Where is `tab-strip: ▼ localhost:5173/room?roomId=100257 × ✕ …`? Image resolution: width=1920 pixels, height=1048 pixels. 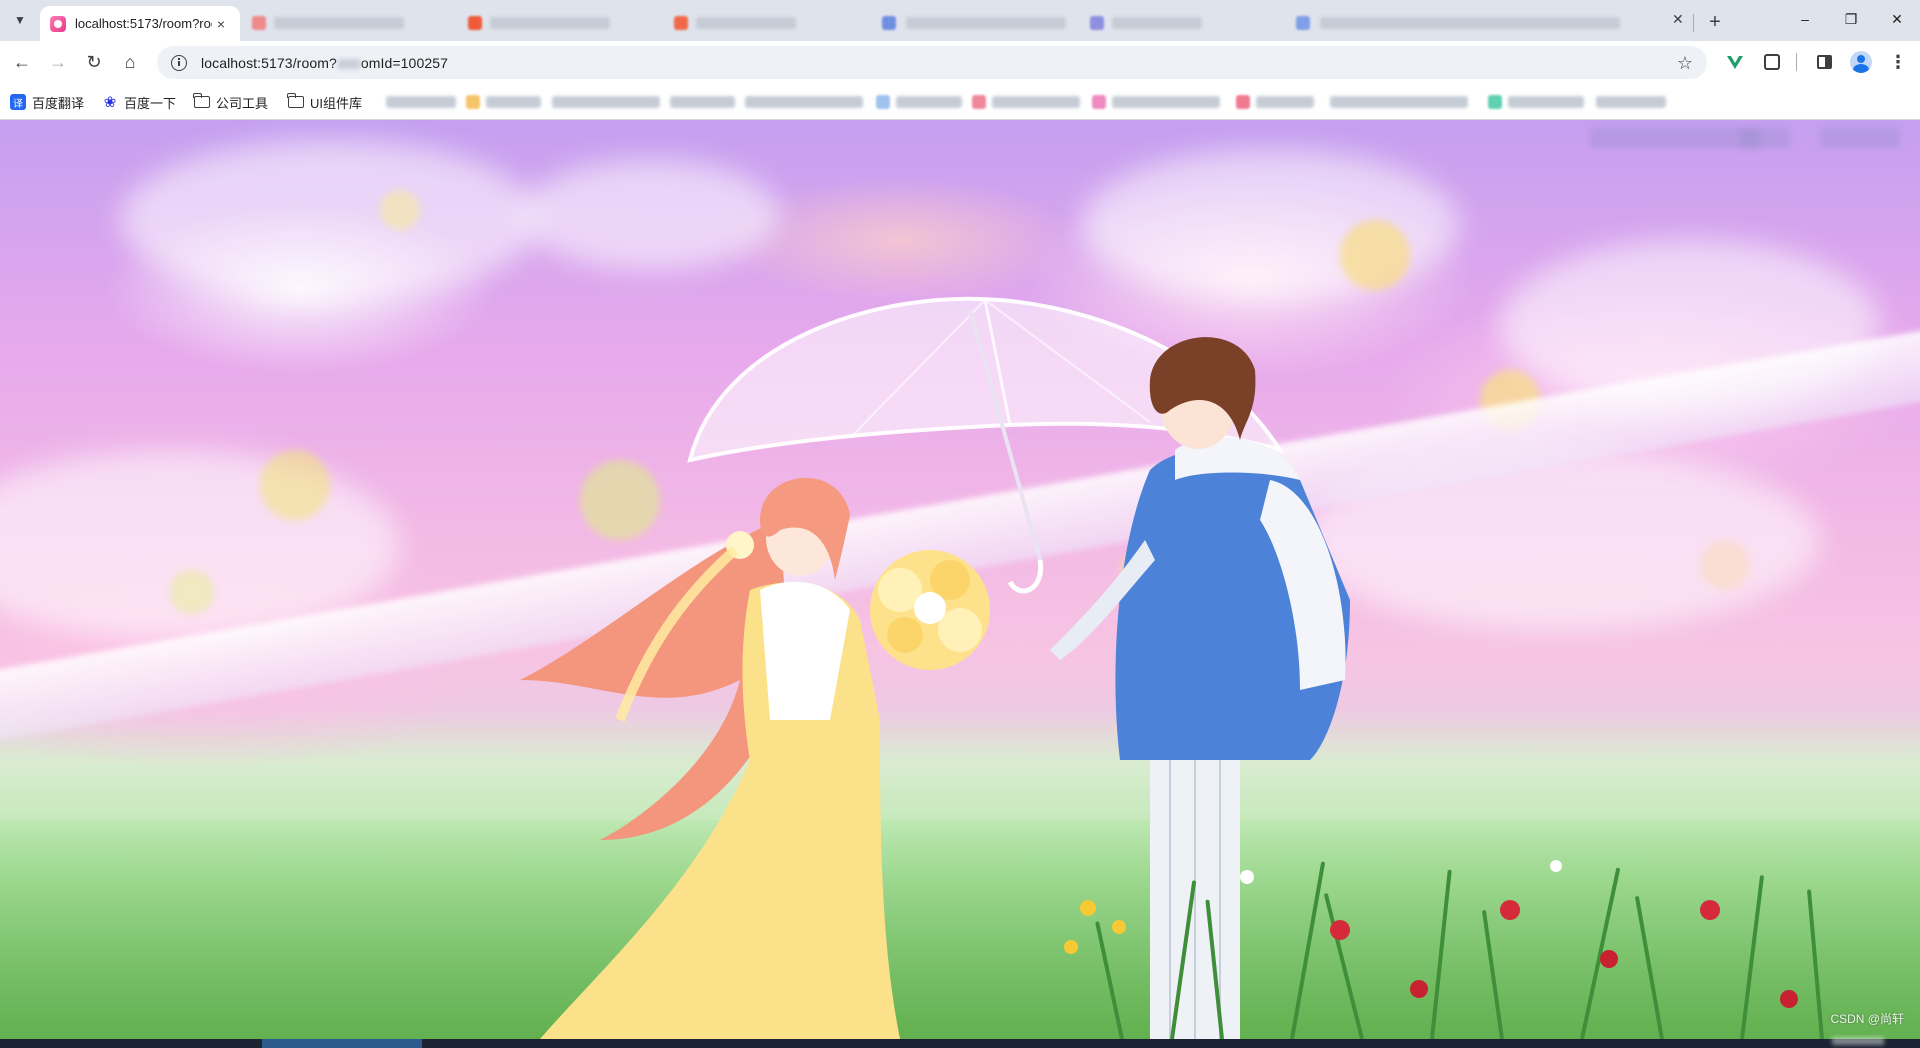
tab-strip: ▼ localhost:5173/room?roomId=100257 × ✕ … is located at coordinates (960, 20).